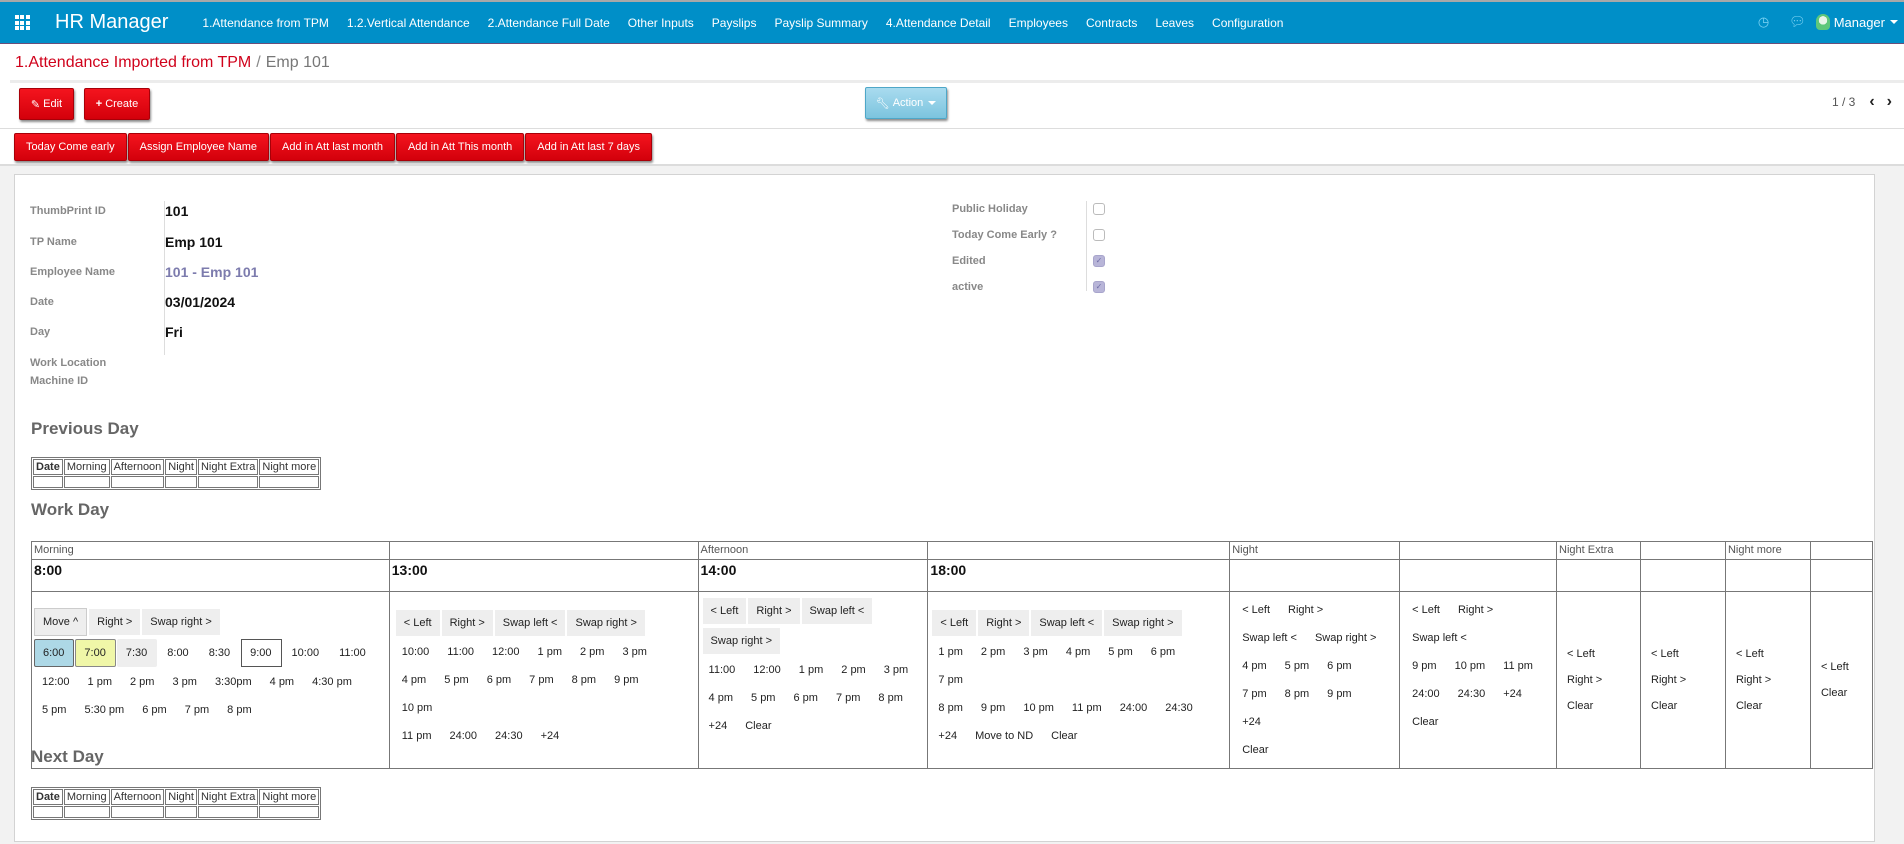 This screenshot has width=1904, height=844. I want to click on time-slot: 8:00, so click(178, 653).